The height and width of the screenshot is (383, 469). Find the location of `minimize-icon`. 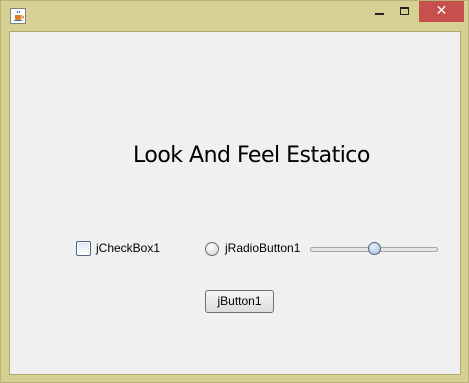

minimize-icon is located at coordinates (379, 14).